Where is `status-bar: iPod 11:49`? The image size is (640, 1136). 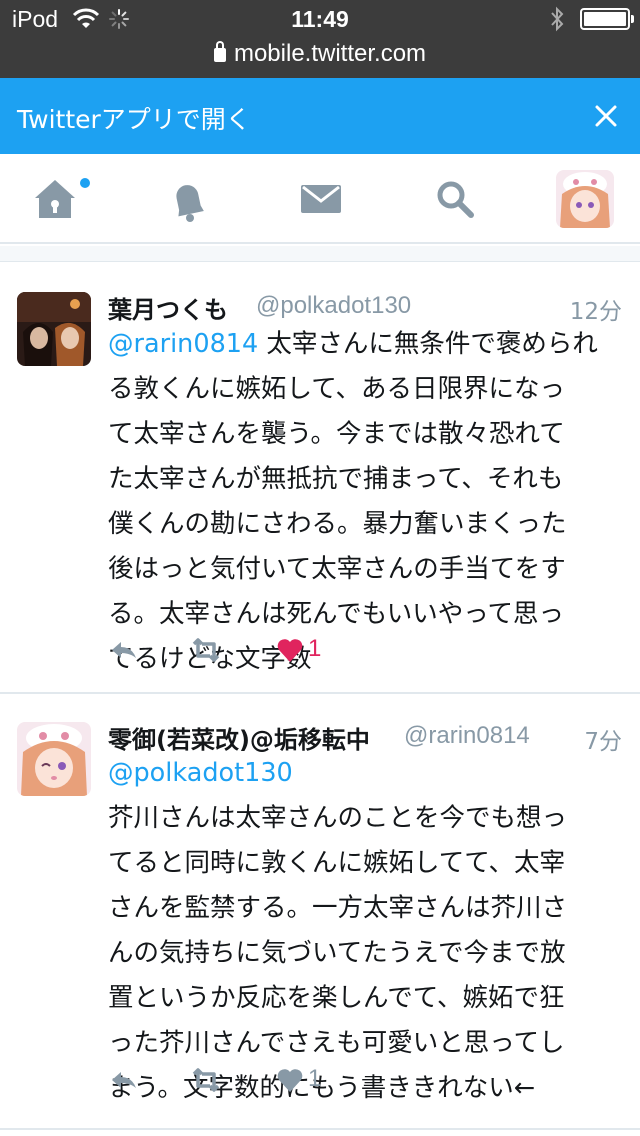 status-bar: iPod 11:49 is located at coordinates (320, 20).